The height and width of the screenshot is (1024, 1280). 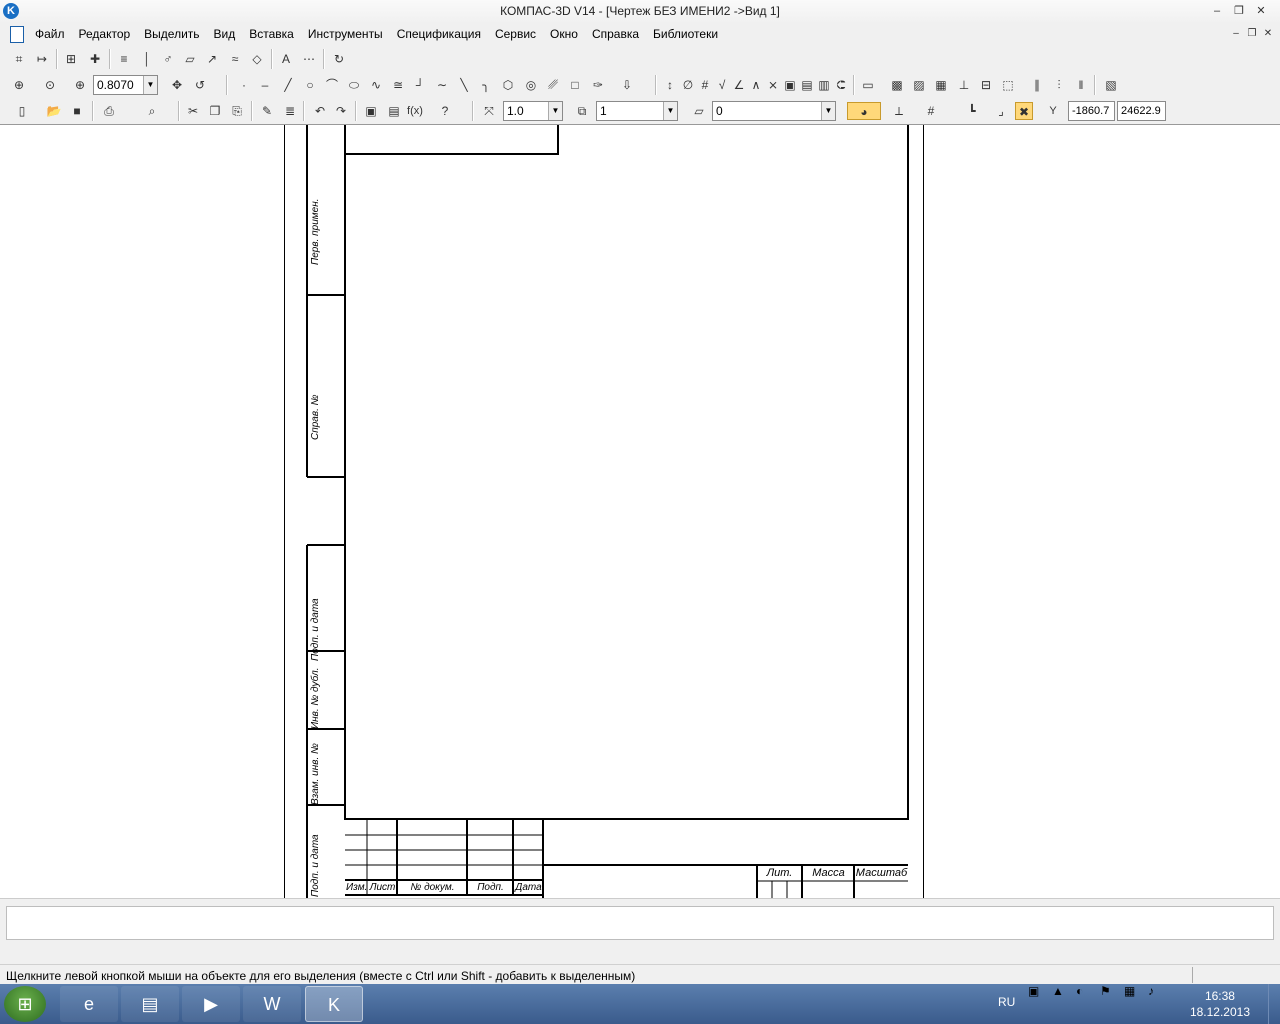 I want to click on ellipse-icon: ⬭, so click(x=354, y=85).